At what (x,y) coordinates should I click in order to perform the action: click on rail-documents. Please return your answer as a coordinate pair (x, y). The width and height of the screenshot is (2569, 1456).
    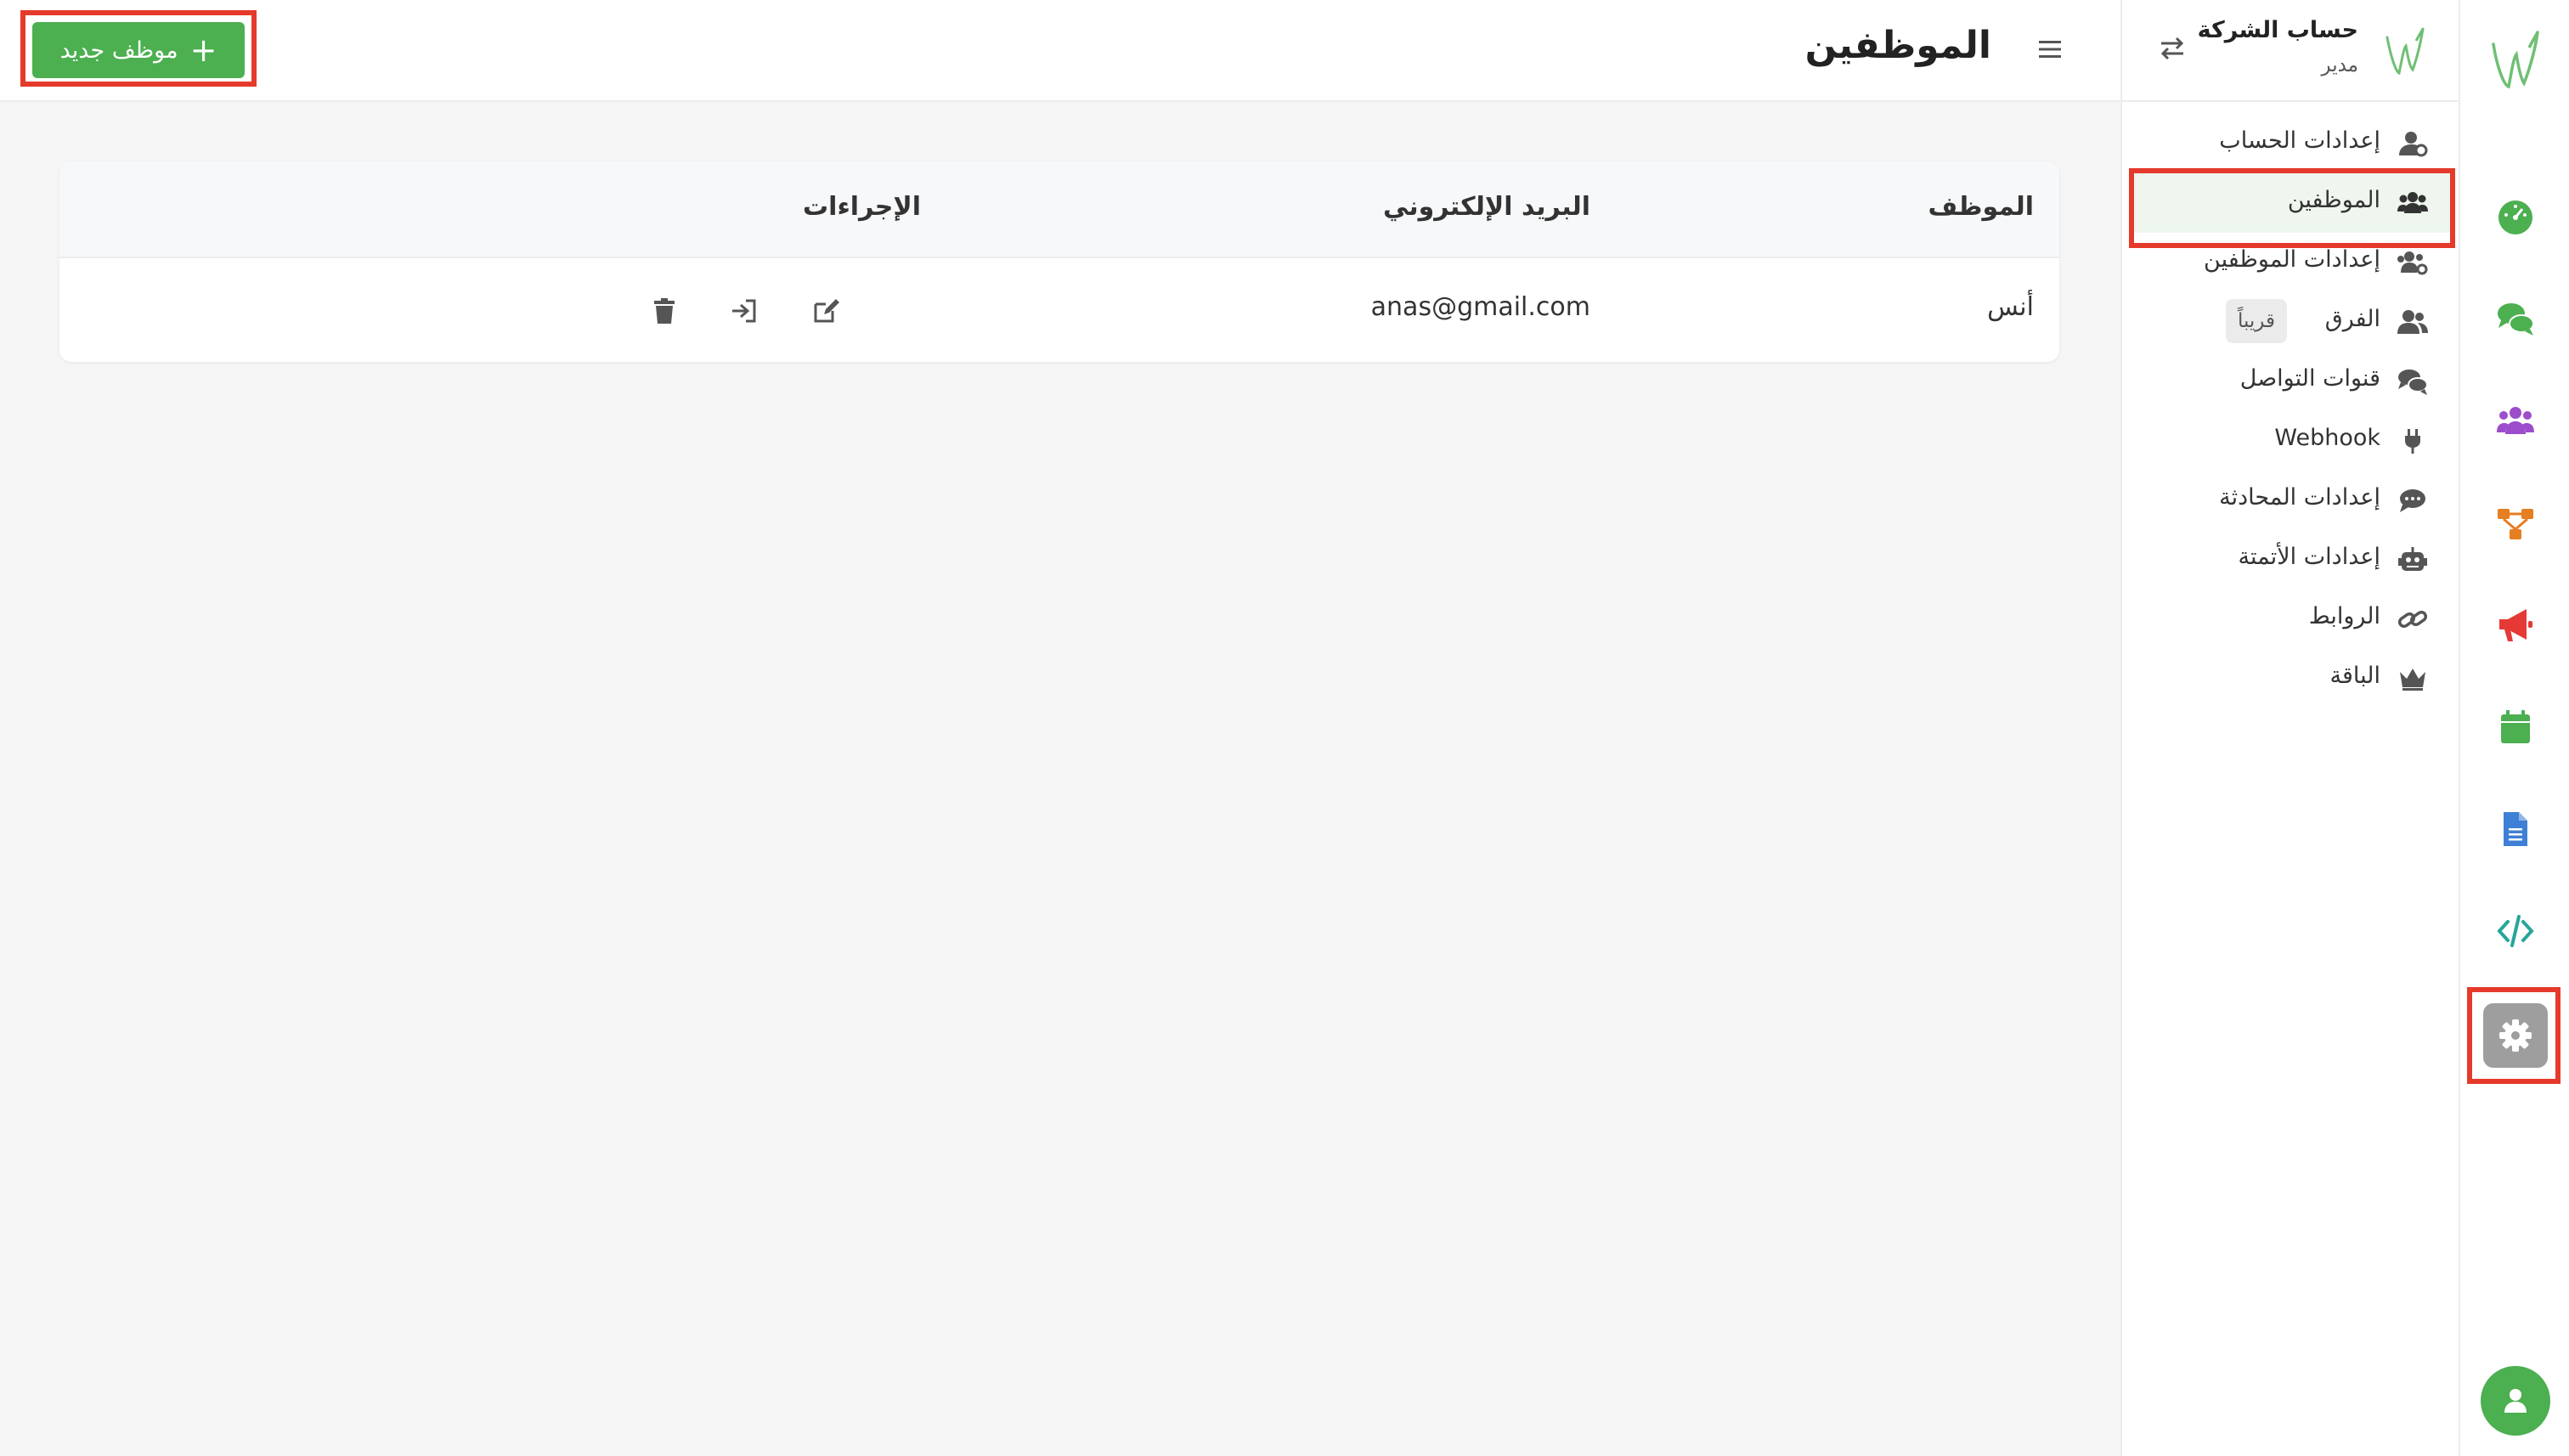
    Looking at the image, I should click on (2516, 829).